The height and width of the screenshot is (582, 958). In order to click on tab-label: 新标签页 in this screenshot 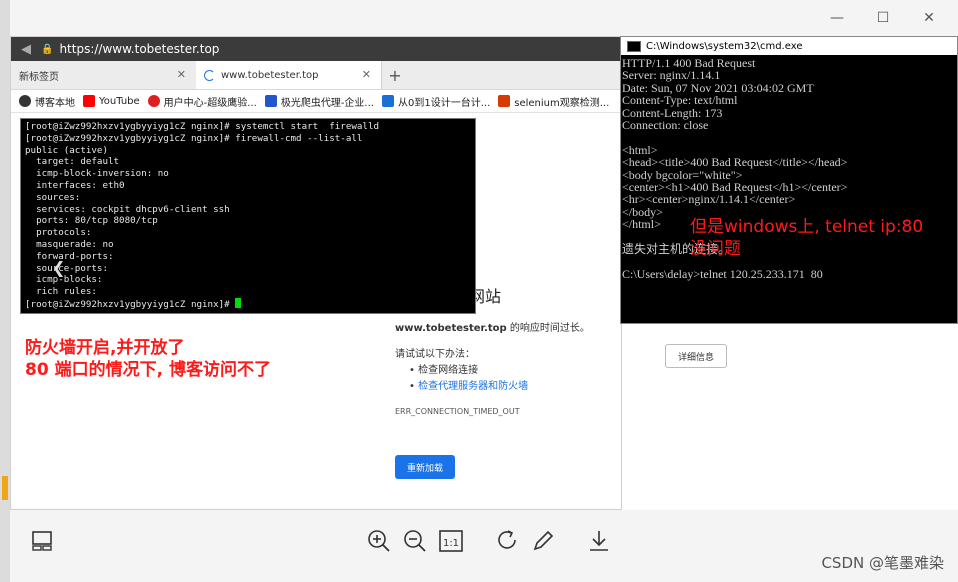, I will do `click(39, 77)`.